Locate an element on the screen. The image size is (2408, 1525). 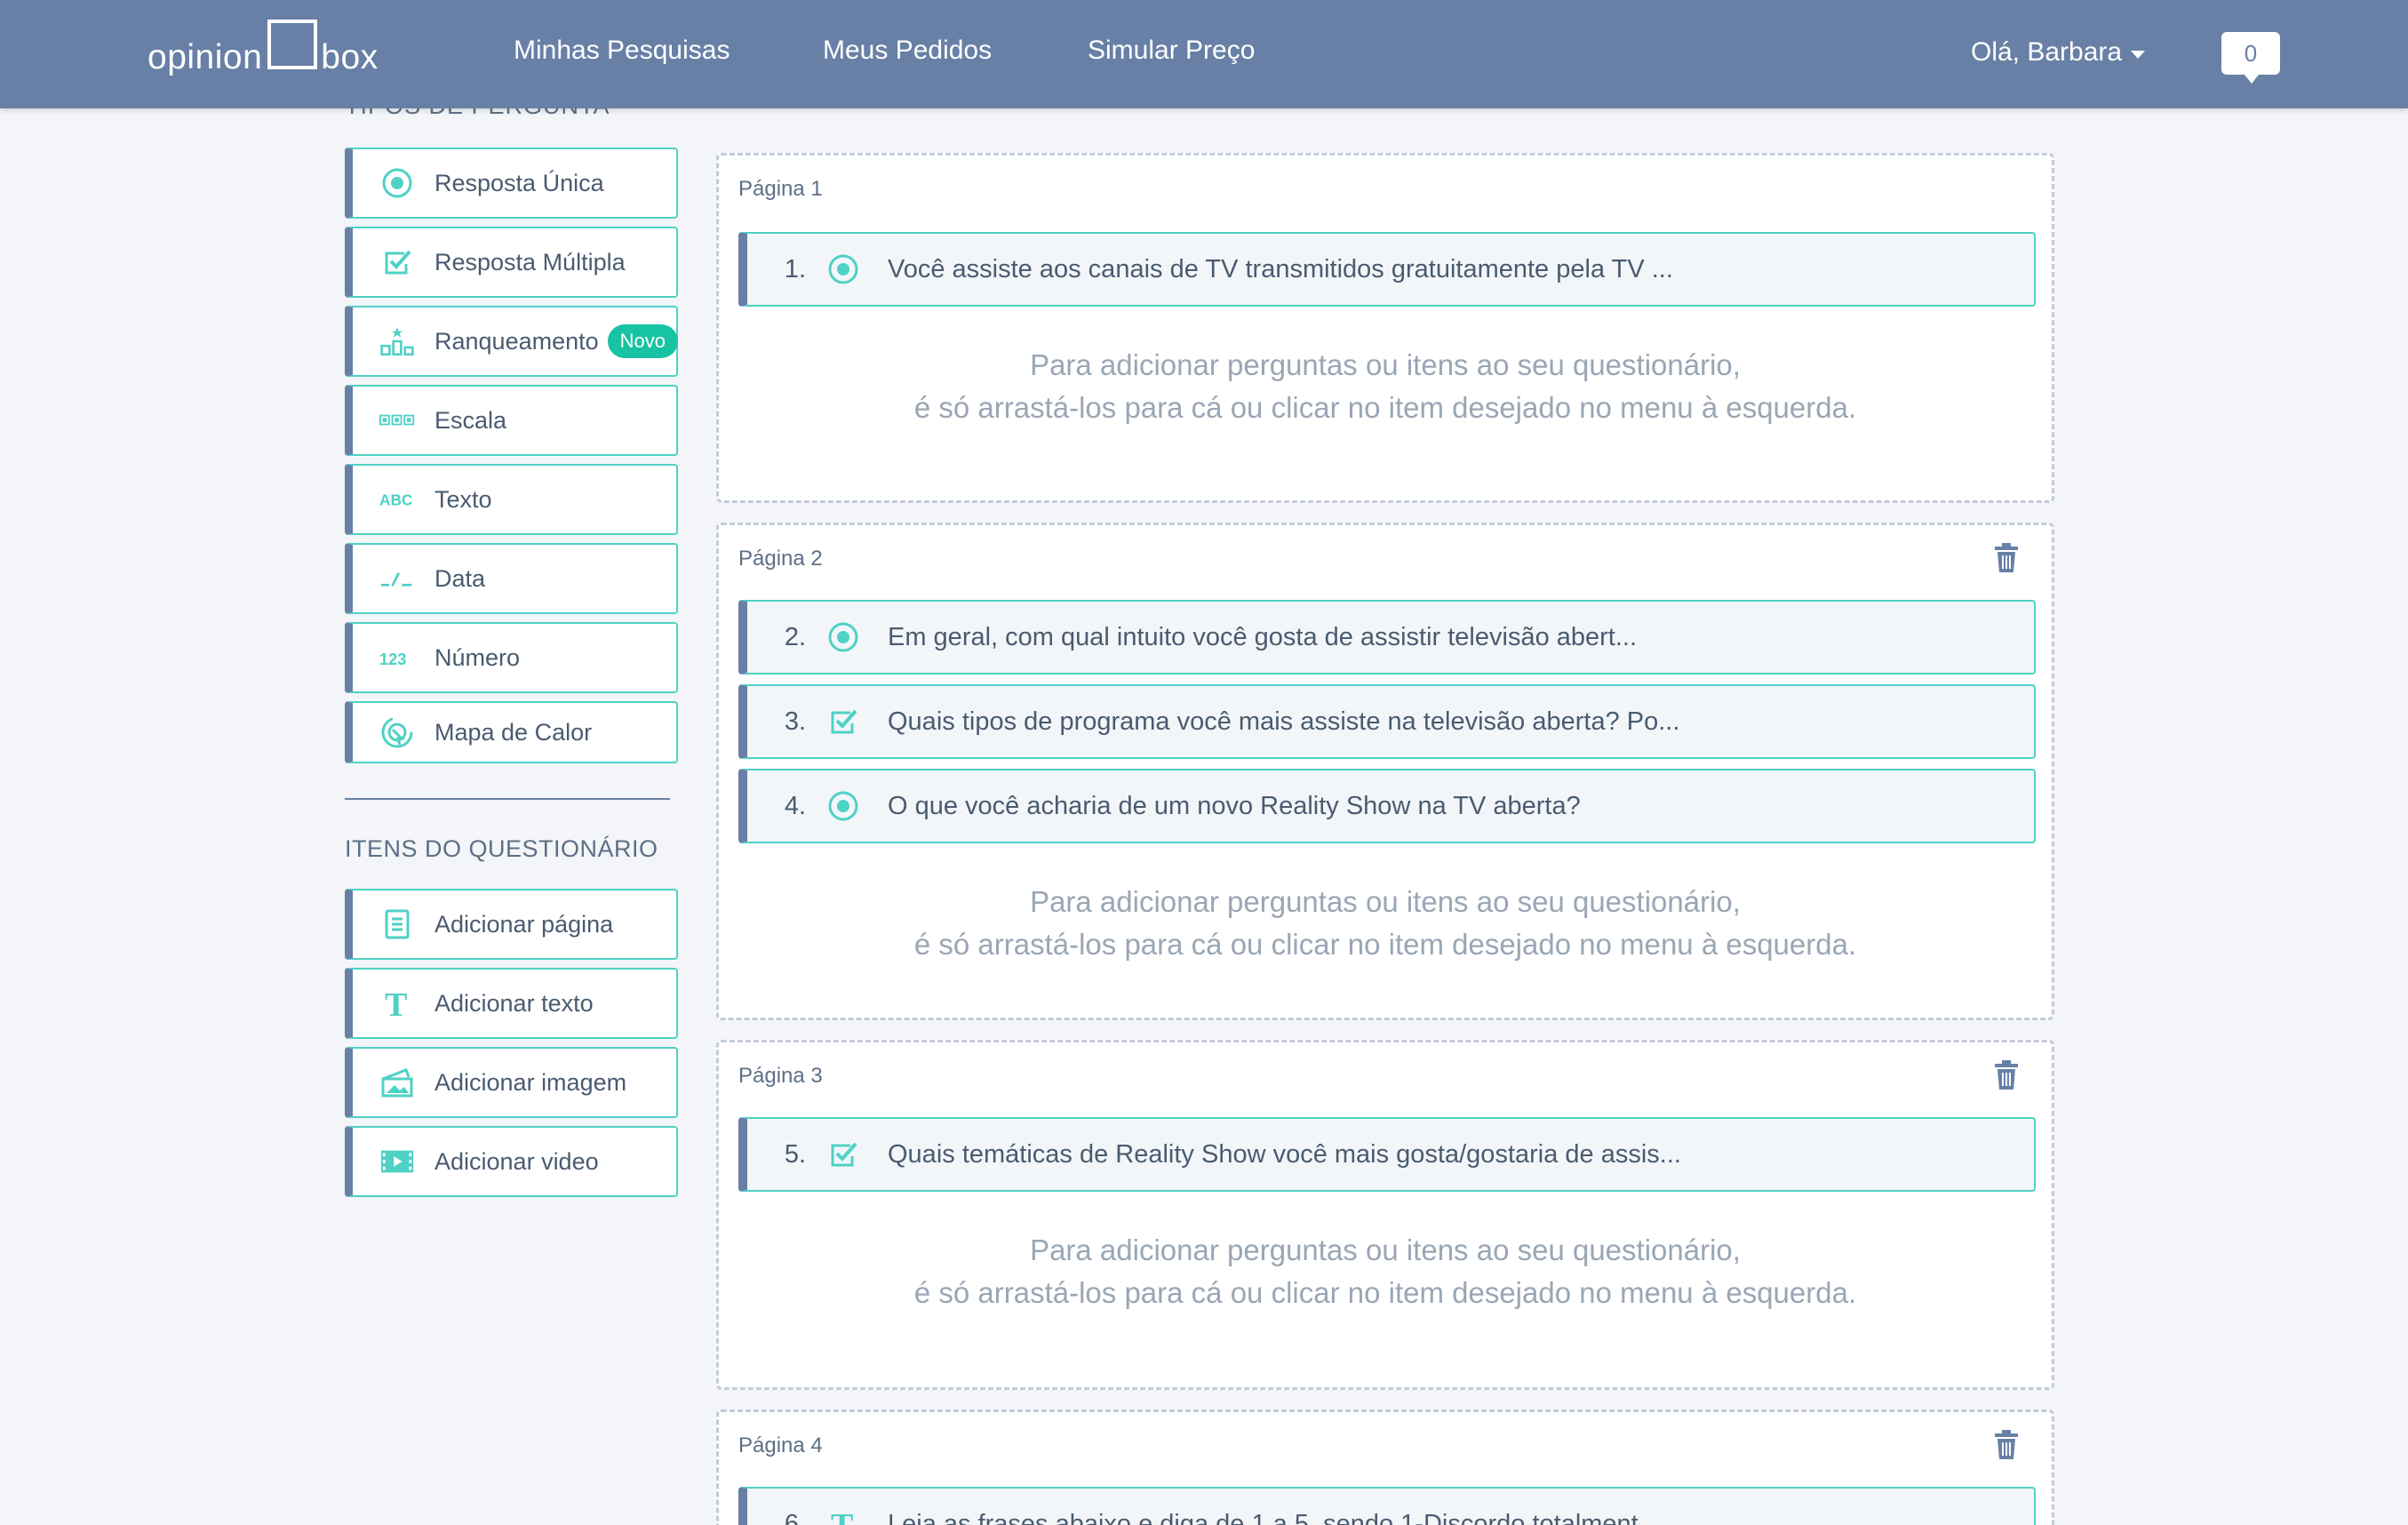
heatmap-icon is located at coordinates (397, 733).